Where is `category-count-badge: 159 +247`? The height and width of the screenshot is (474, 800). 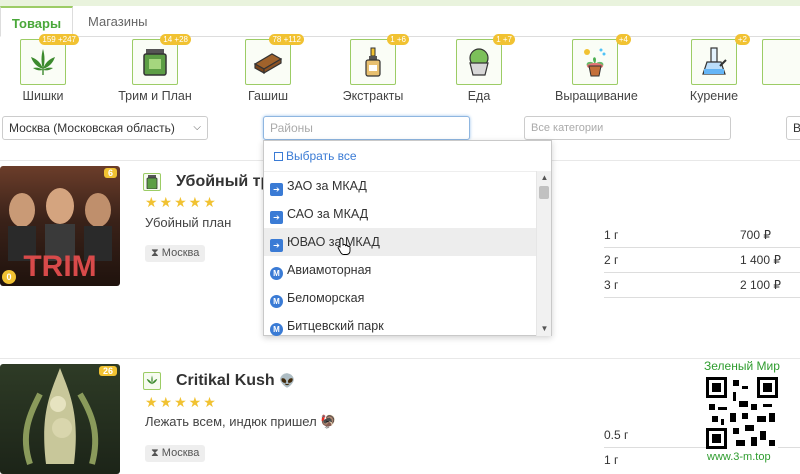
category-count-badge: 159 +247 is located at coordinates (59, 39).